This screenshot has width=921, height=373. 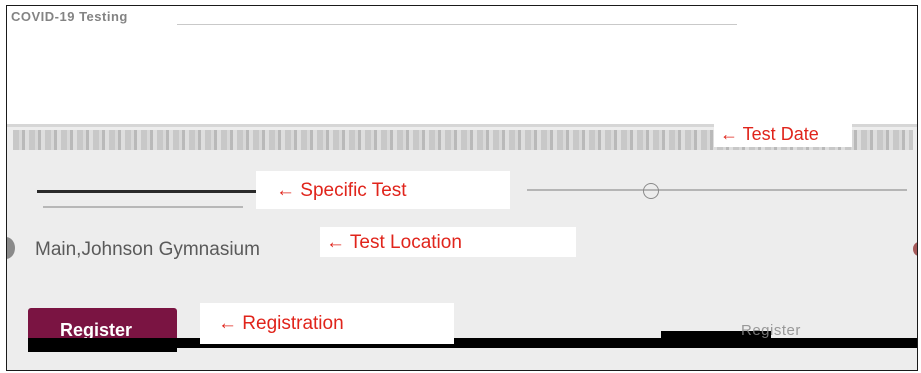 I want to click on location-indicator, so click(x=915, y=249).